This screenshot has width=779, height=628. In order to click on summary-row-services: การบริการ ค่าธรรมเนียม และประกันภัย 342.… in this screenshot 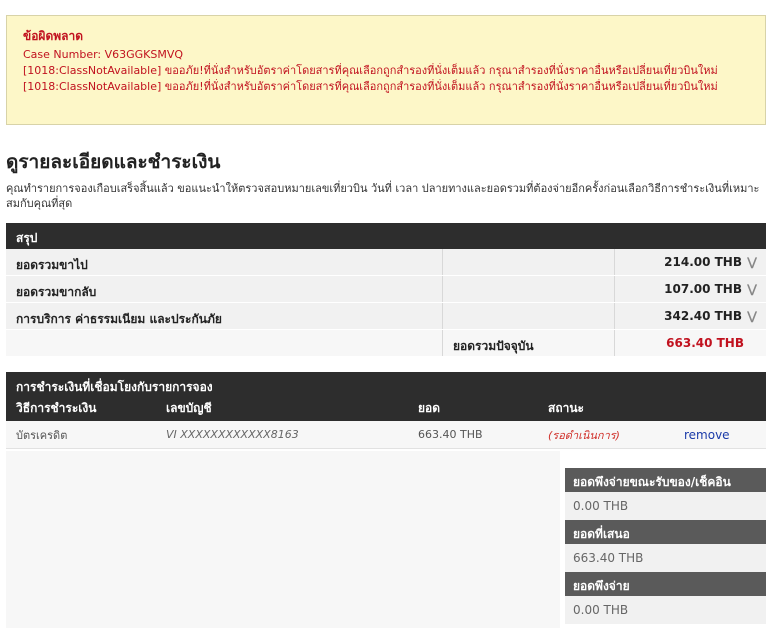, I will do `click(386, 316)`.